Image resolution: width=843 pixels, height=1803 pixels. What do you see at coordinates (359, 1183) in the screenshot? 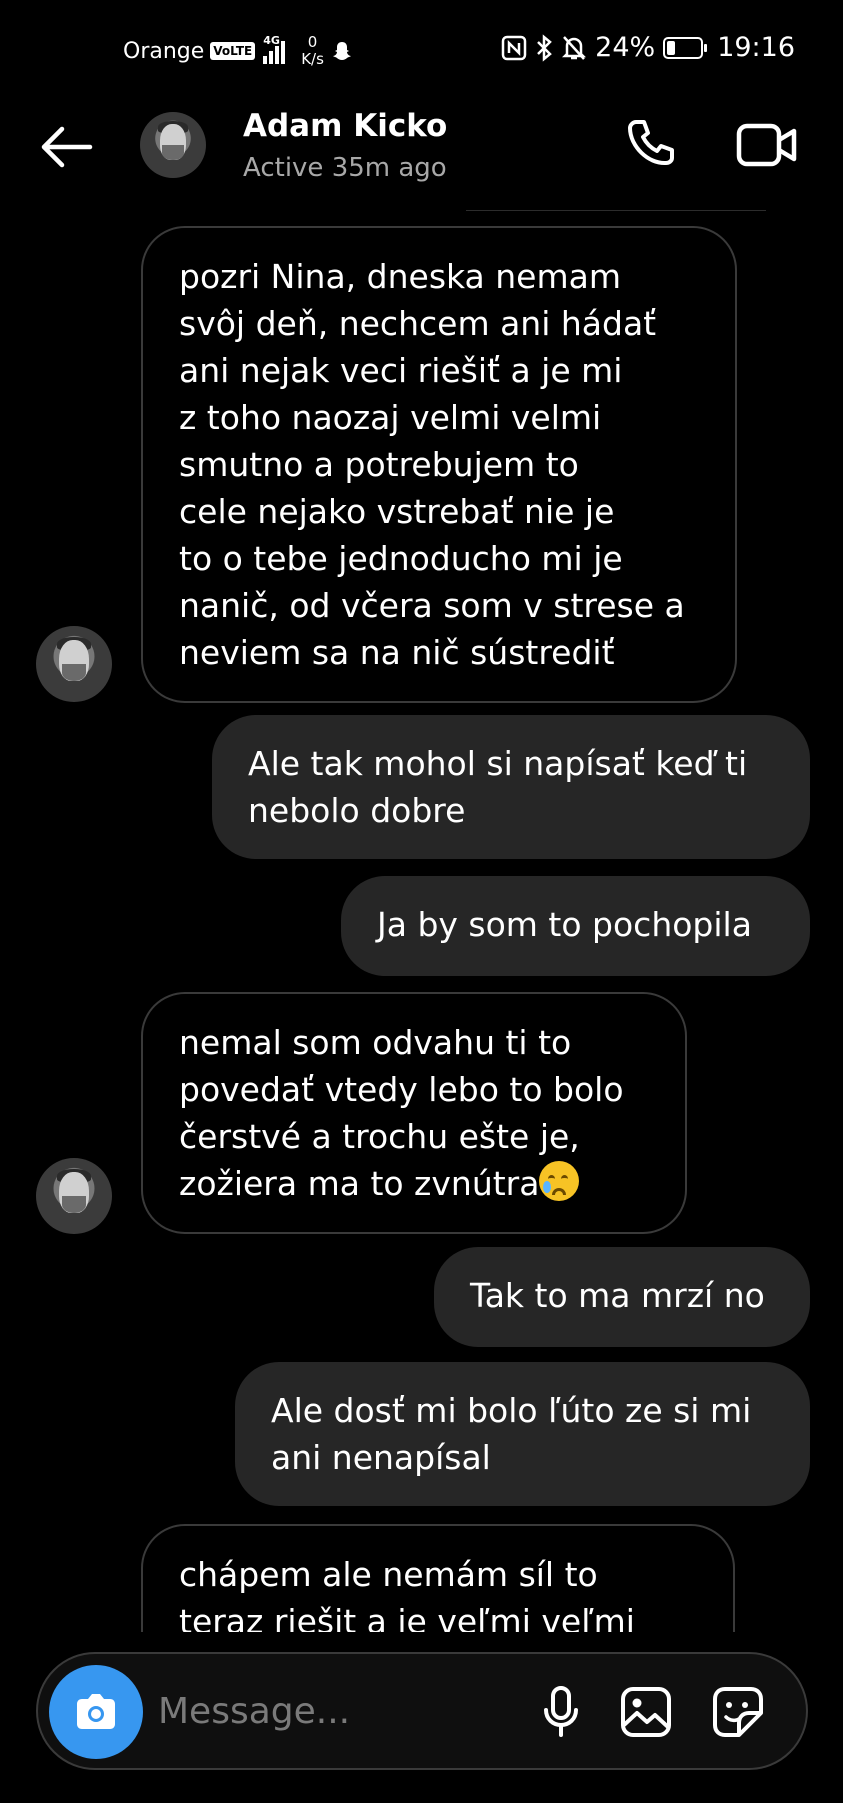
I see `message-line-text: zožiera ma to zvnútra` at bounding box center [359, 1183].